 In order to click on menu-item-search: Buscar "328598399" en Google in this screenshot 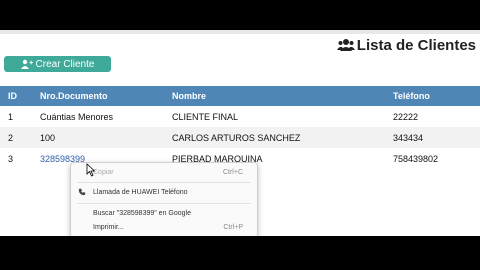, I will do `click(164, 213)`.